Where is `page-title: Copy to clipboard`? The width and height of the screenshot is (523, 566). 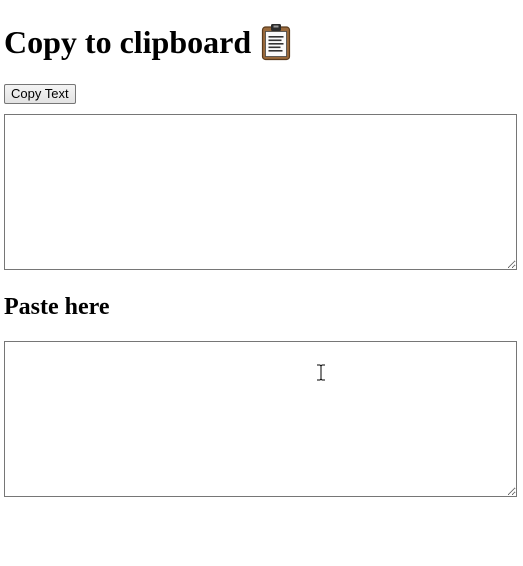 page-title: Copy to clipboard is located at coordinates (147, 42).